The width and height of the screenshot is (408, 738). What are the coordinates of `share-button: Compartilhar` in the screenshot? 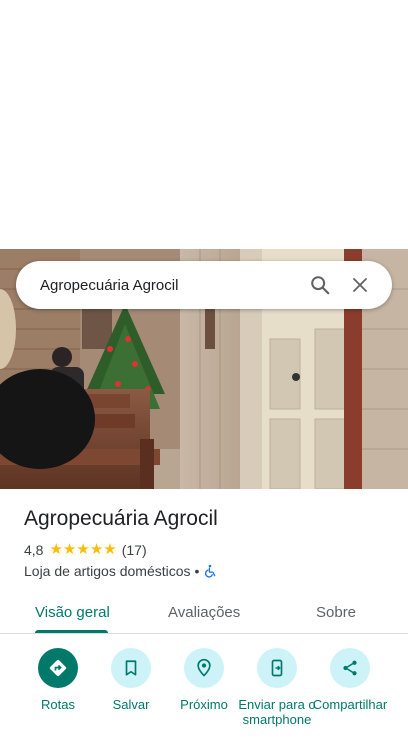 It's located at (350, 680).